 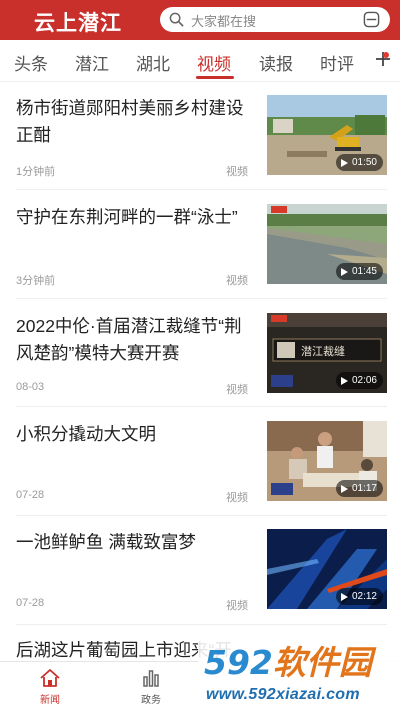 I want to click on tab-qianjiang: 潜江, so click(x=92, y=62).